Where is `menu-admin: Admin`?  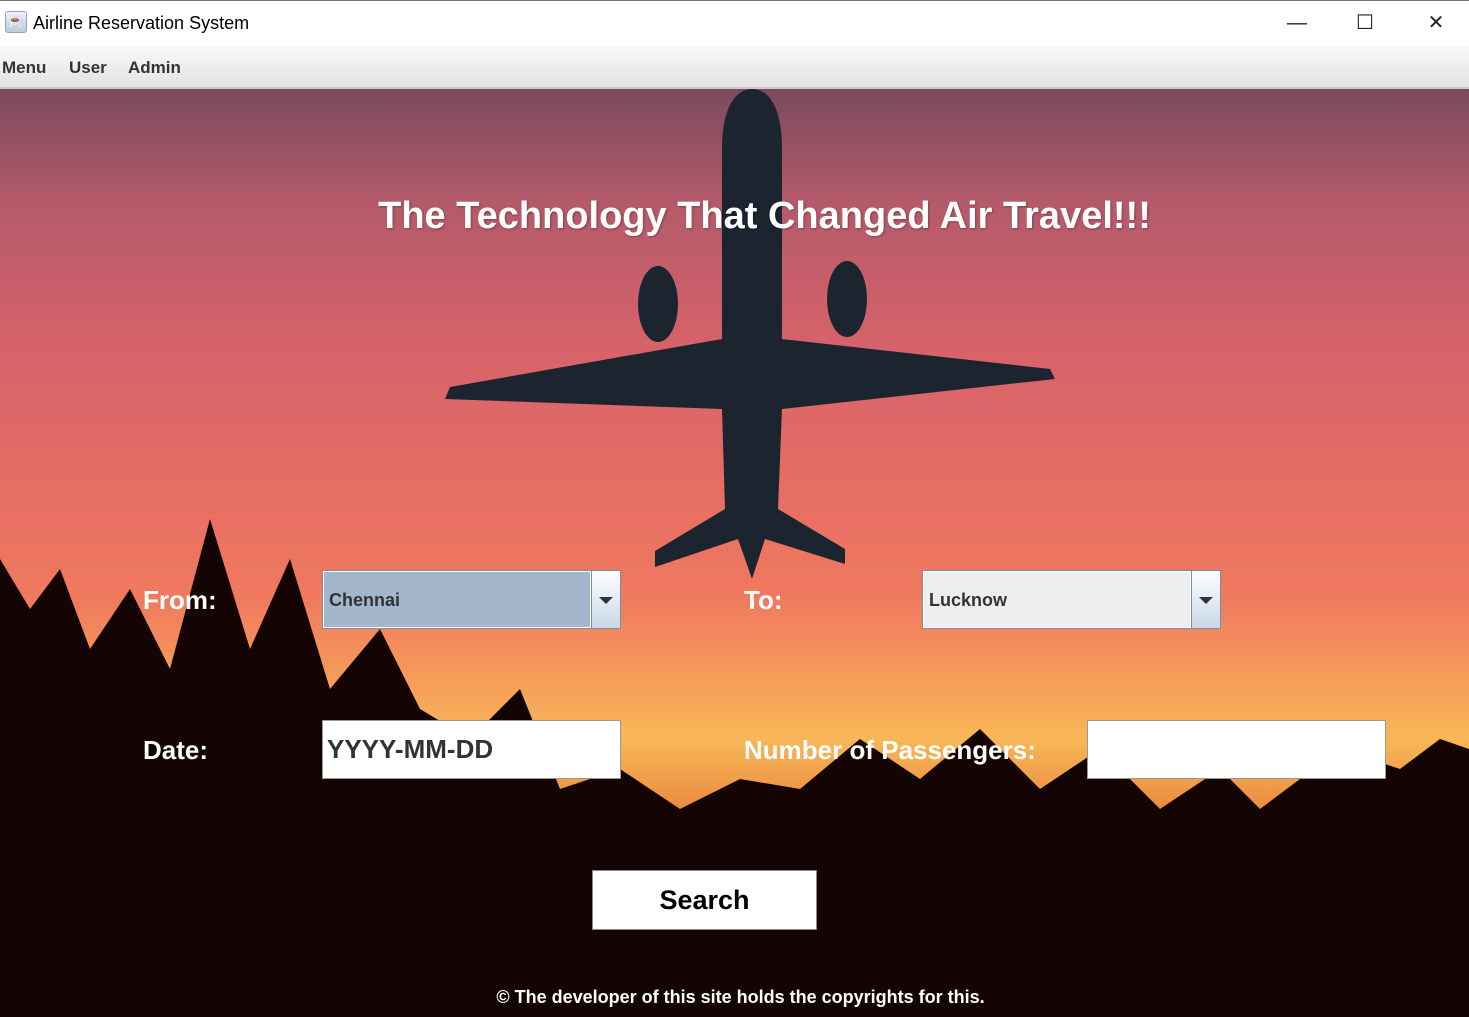
menu-admin: Admin is located at coordinates (154, 68).